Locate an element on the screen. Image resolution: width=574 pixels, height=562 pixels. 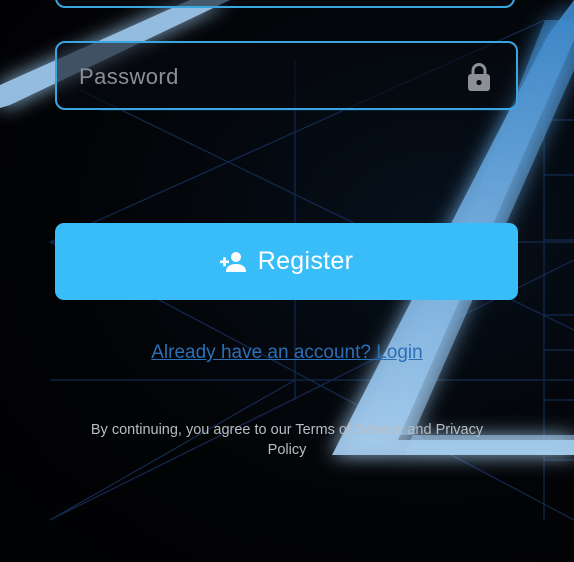
login-link: Already have an account? Login is located at coordinates (287, 353).